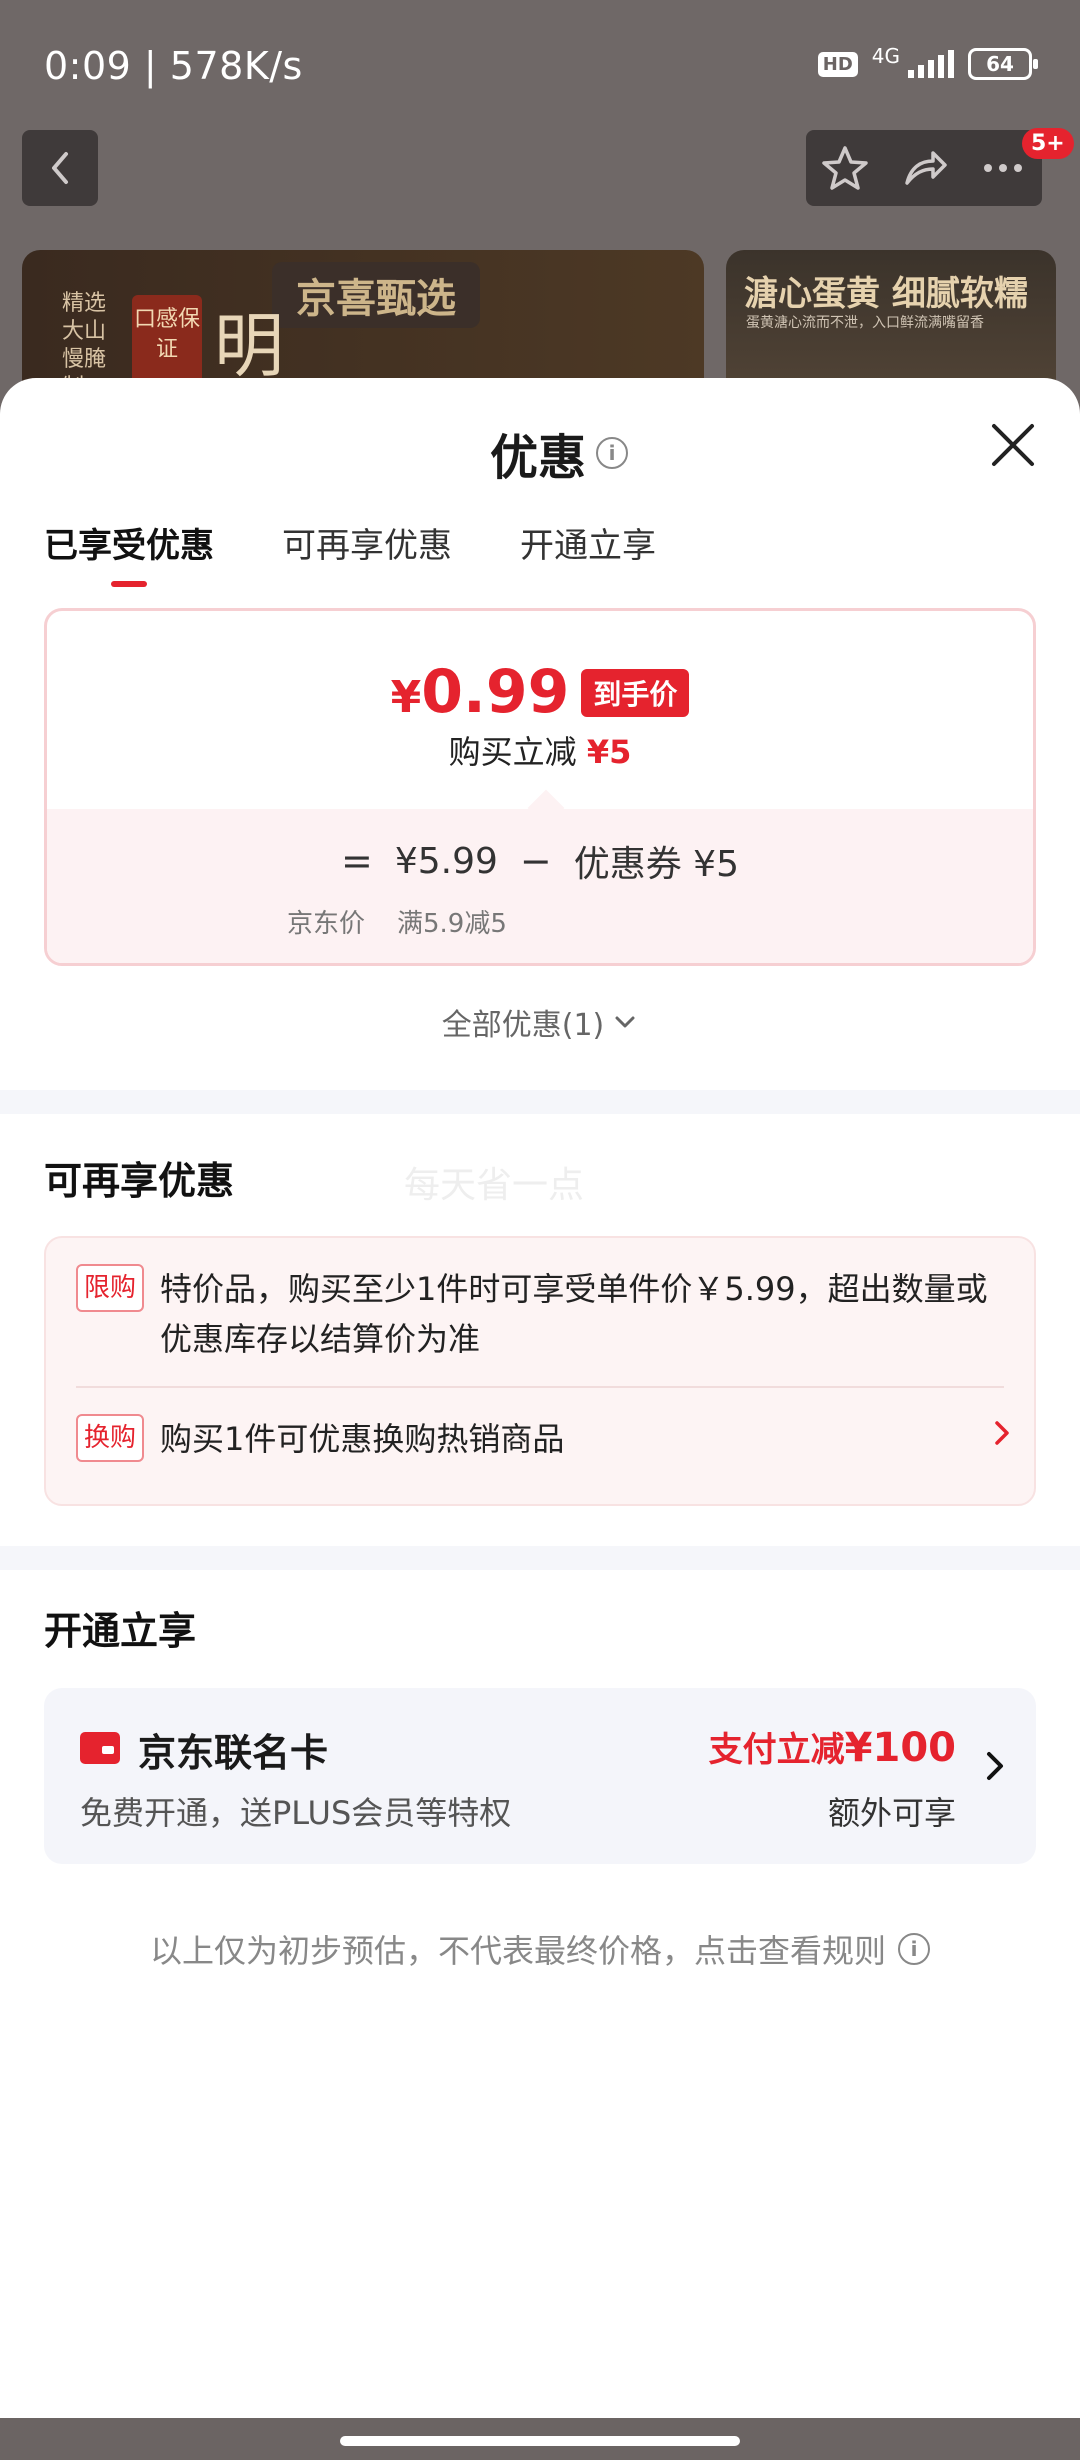 Image resolution: width=1080 pixels, height=2460 pixels. Describe the element at coordinates (540, 65) in the screenshot. I see `status-bar: 0:09 | 578K/s HD 4G 64` at that location.